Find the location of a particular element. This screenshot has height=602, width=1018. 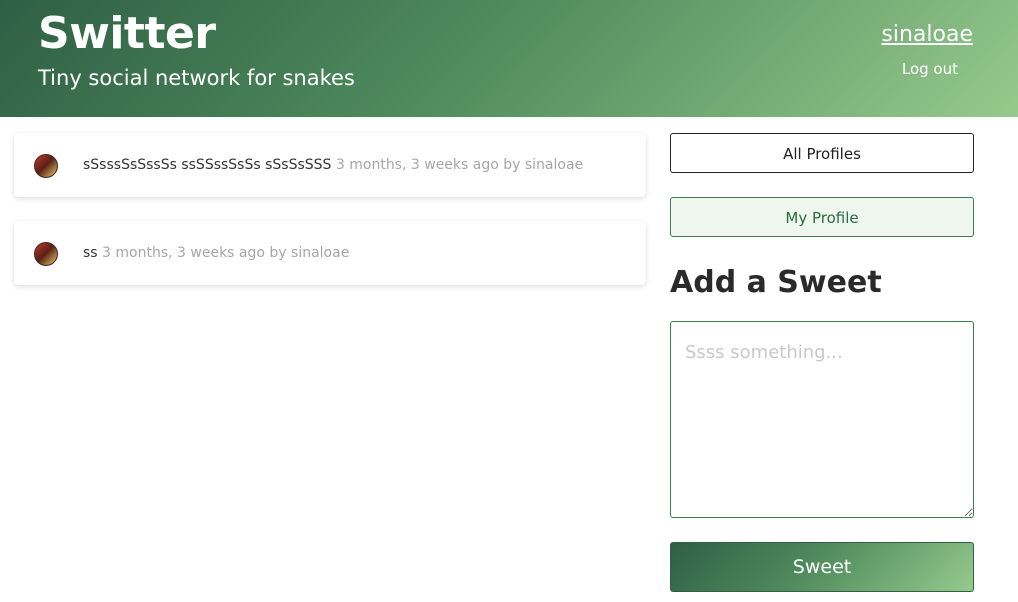

sweet-text: ss is located at coordinates (90, 253).